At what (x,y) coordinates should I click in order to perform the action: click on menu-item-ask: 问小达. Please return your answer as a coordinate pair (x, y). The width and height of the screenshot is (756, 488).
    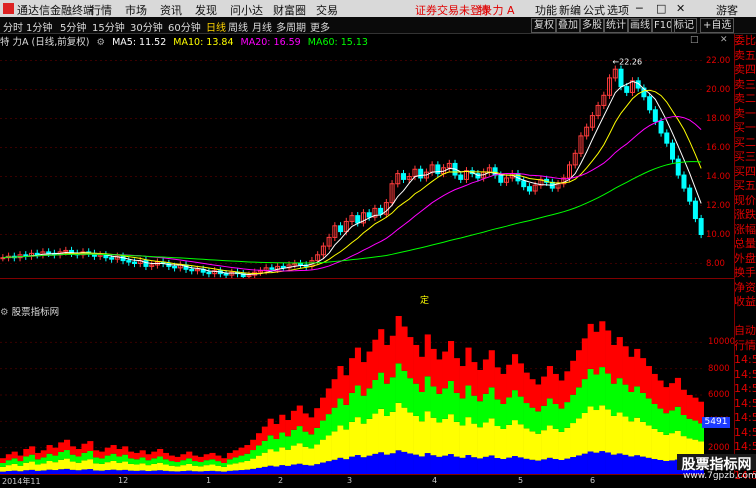
    Looking at the image, I should click on (246, 10).